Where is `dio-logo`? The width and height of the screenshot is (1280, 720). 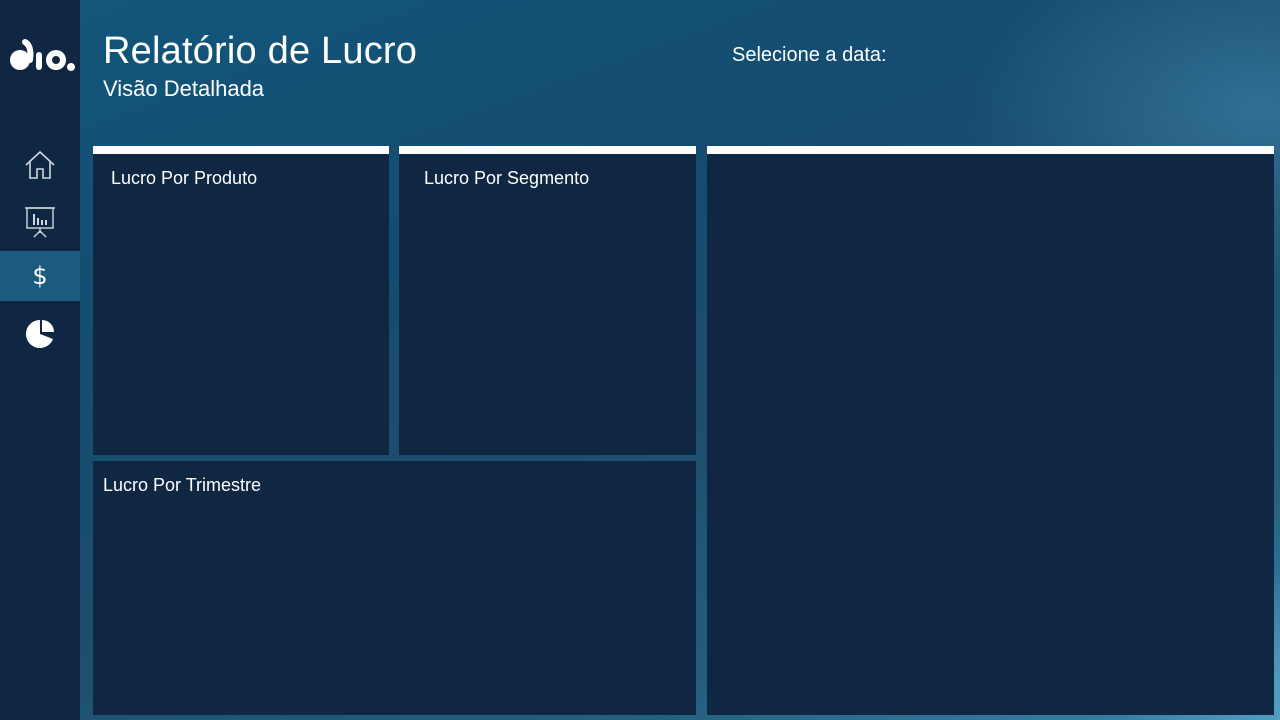
dio-logo is located at coordinates (41, 58).